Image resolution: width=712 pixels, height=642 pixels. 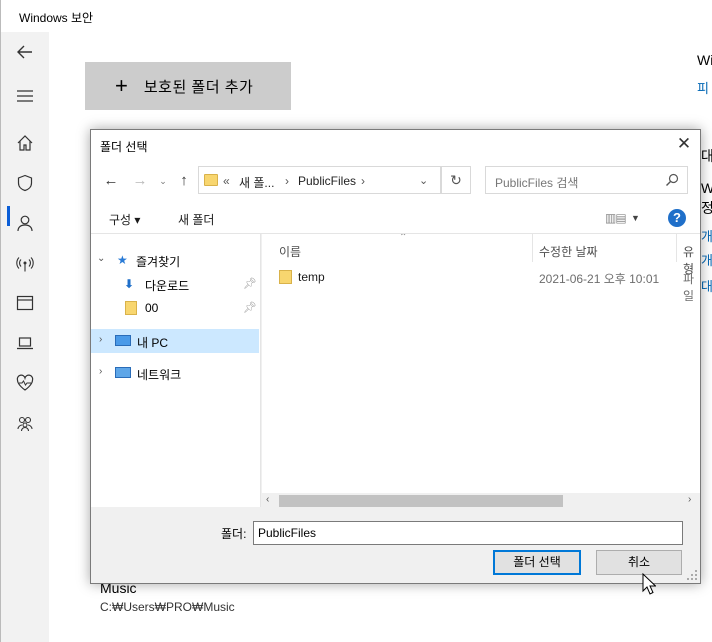 What do you see at coordinates (167, 607) in the screenshot?
I see `music-folder-path: C:₩Users₩PRO₩Music` at bounding box center [167, 607].